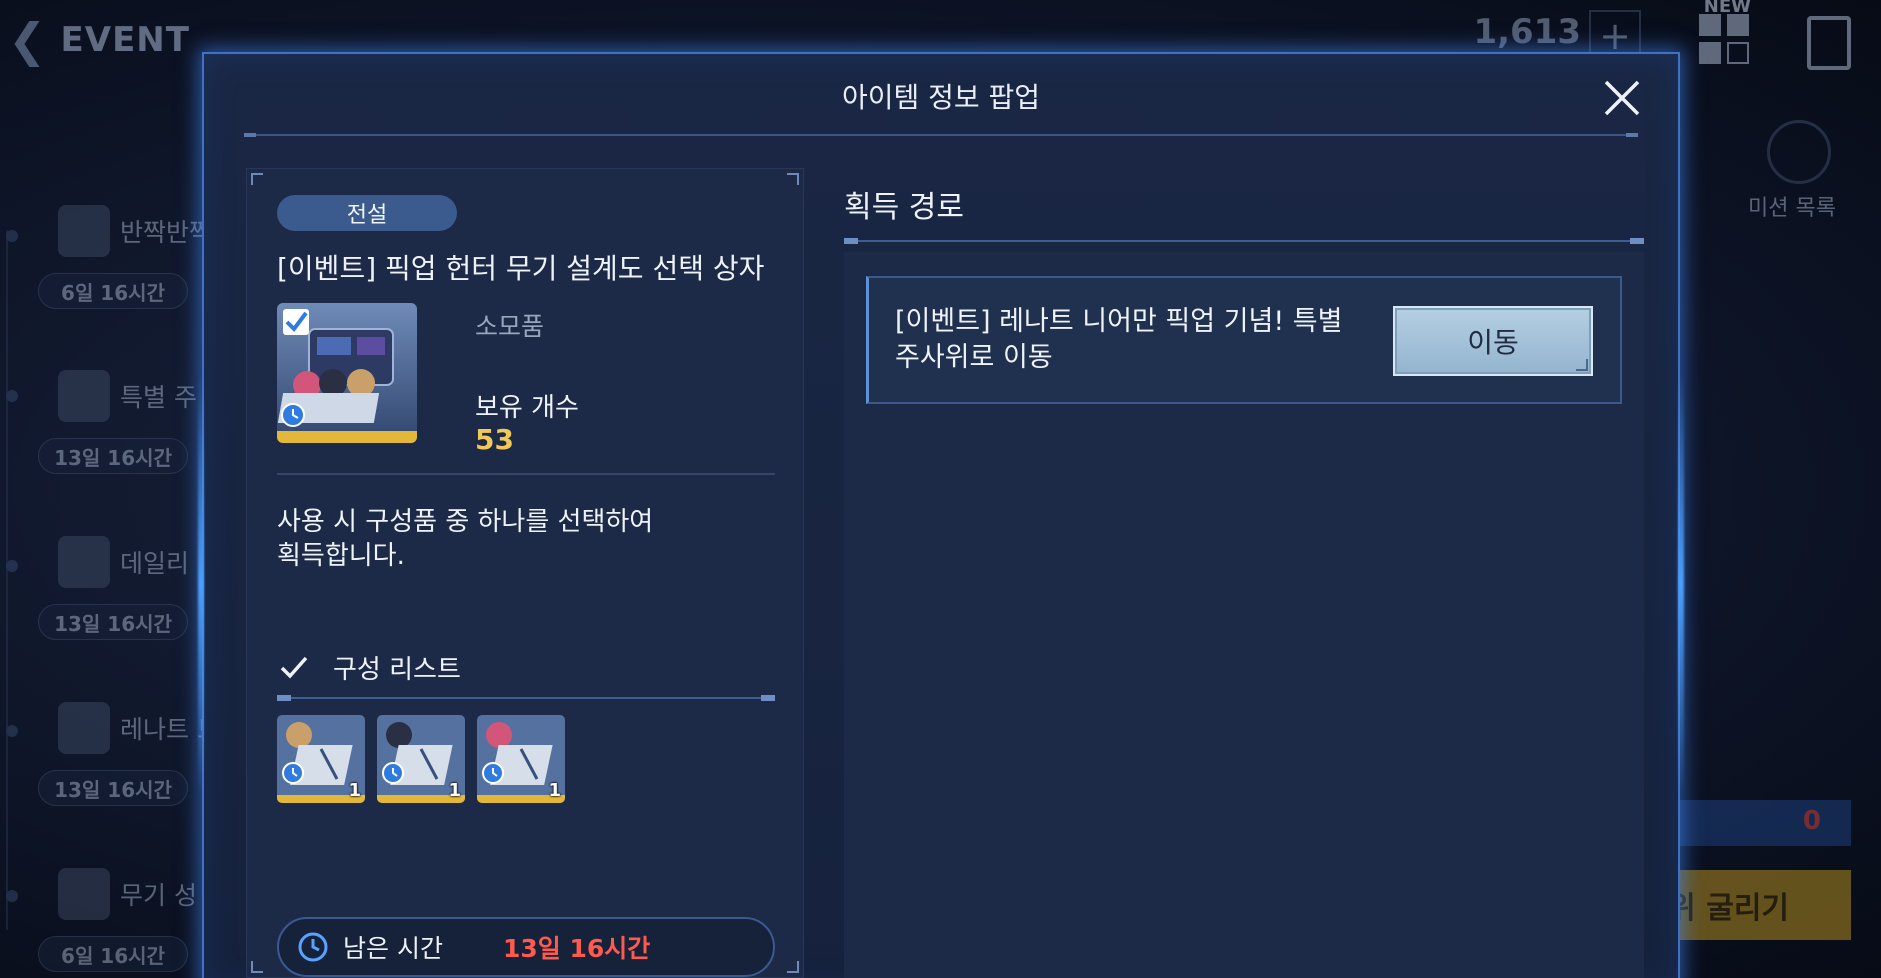  Describe the element at coordinates (526, 698) in the screenshot. I see `component-list-divider` at that location.